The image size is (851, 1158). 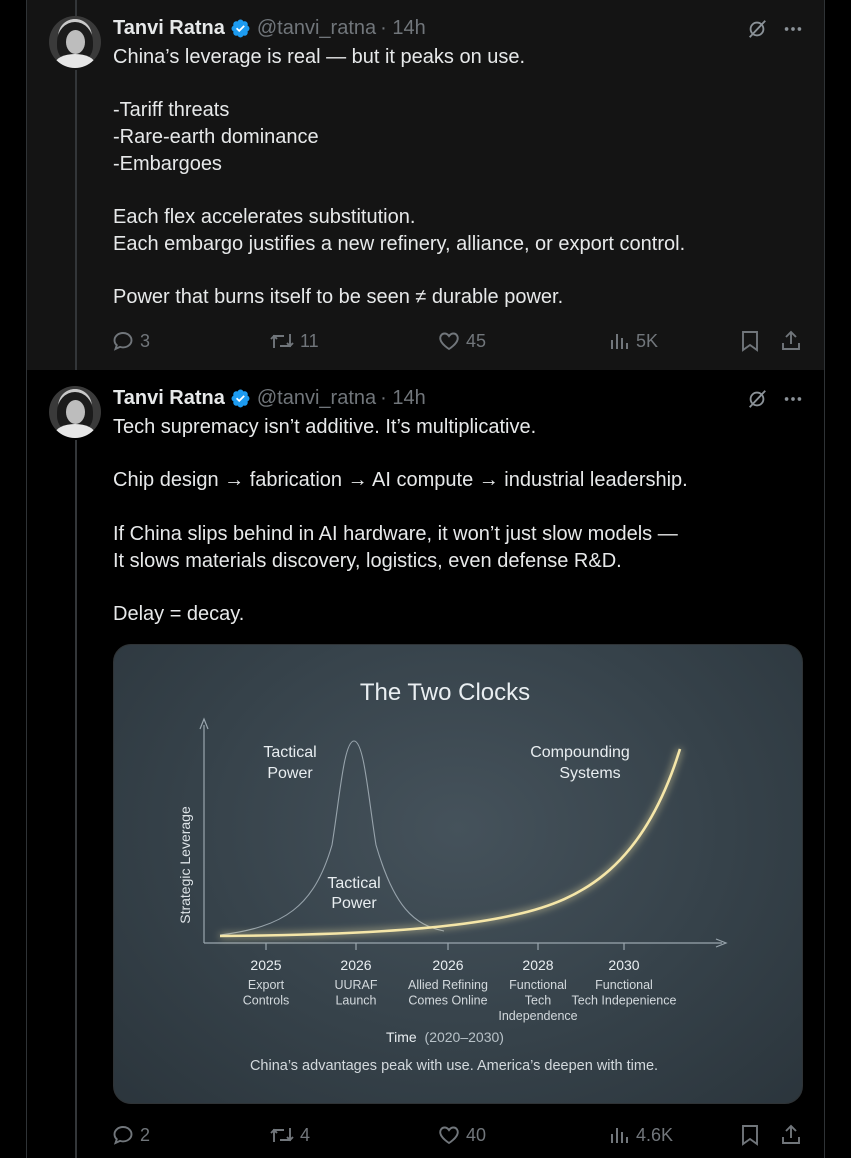 I want to click on view-count: 4.6K, so click(x=655, y=1134).